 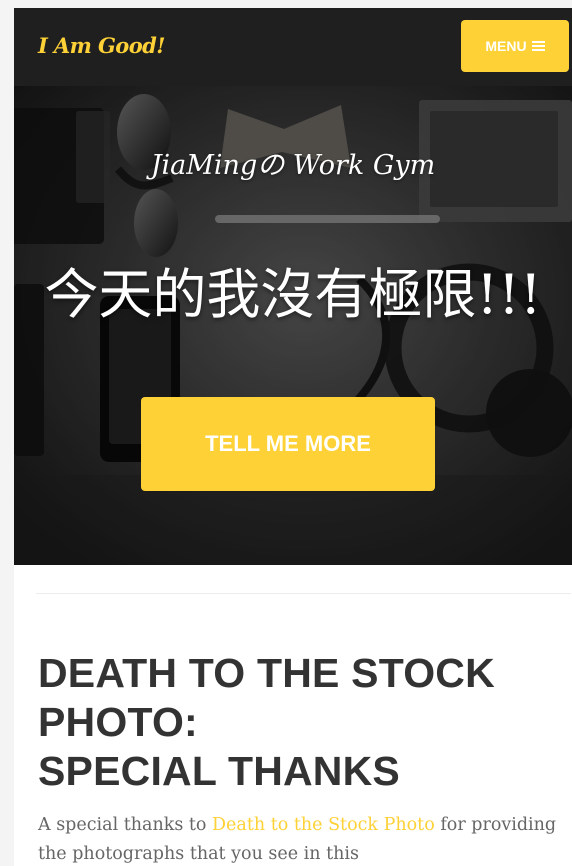 What do you see at coordinates (266, 673) in the screenshot?
I see `special-thanks-heading-line-1: DEATH TO THE STOCK` at bounding box center [266, 673].